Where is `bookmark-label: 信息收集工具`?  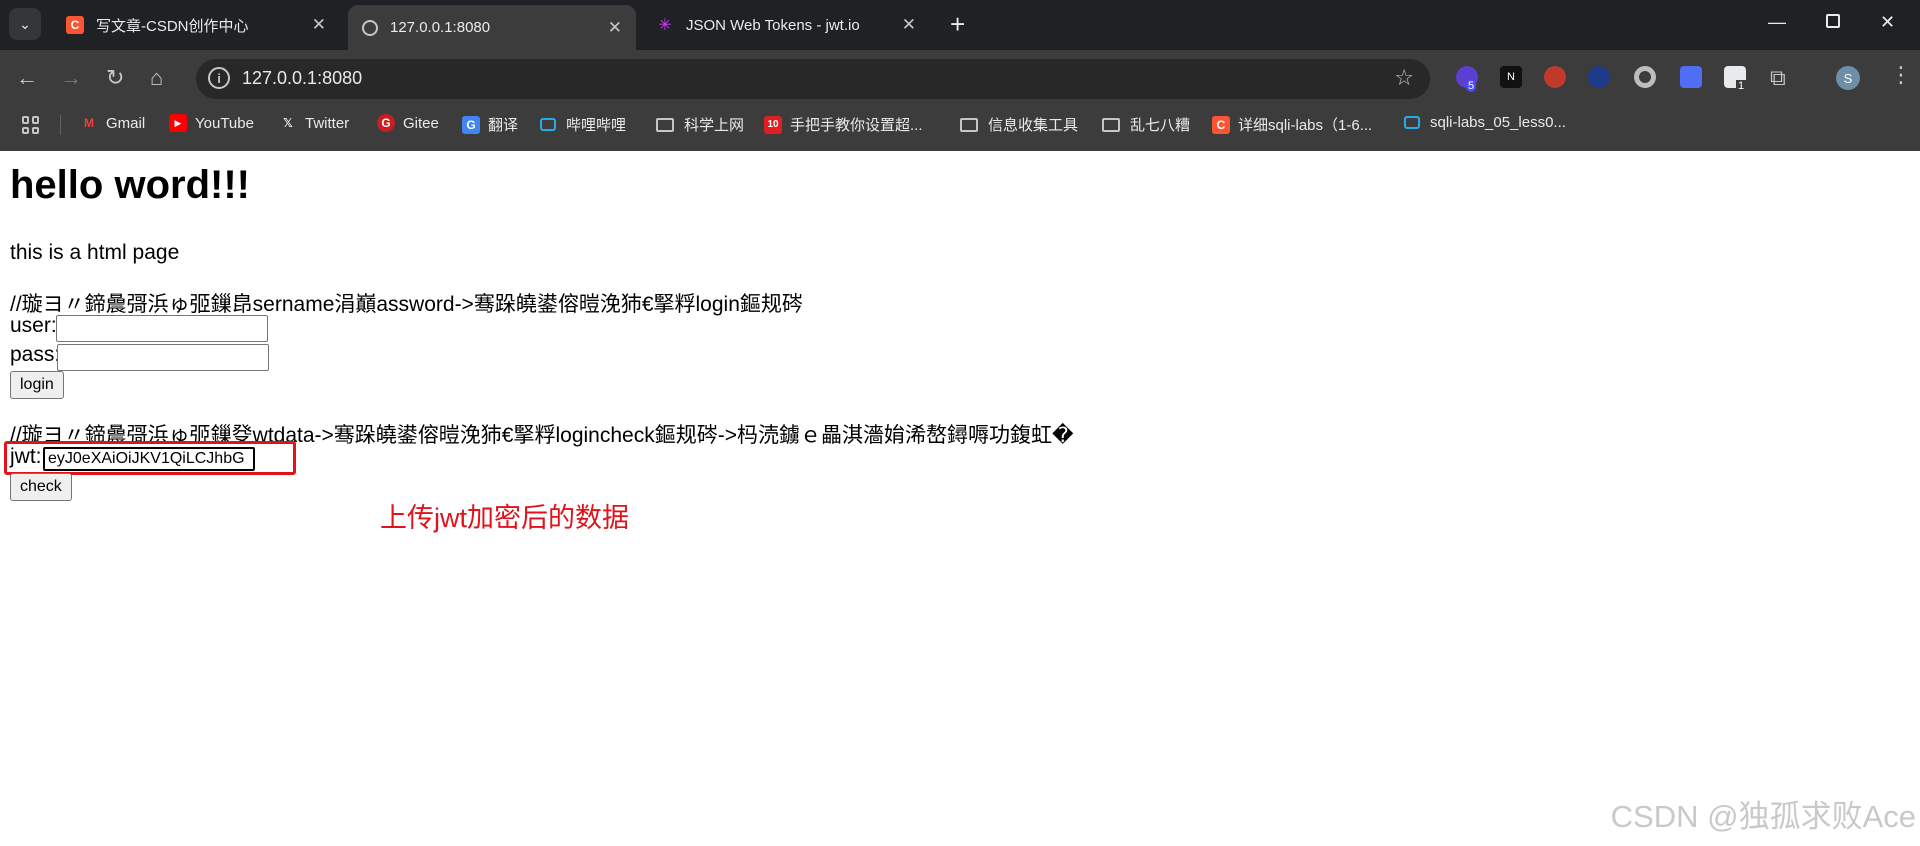
bookmark-label: 信息收集工具 is located at coordinates (1033, 125).